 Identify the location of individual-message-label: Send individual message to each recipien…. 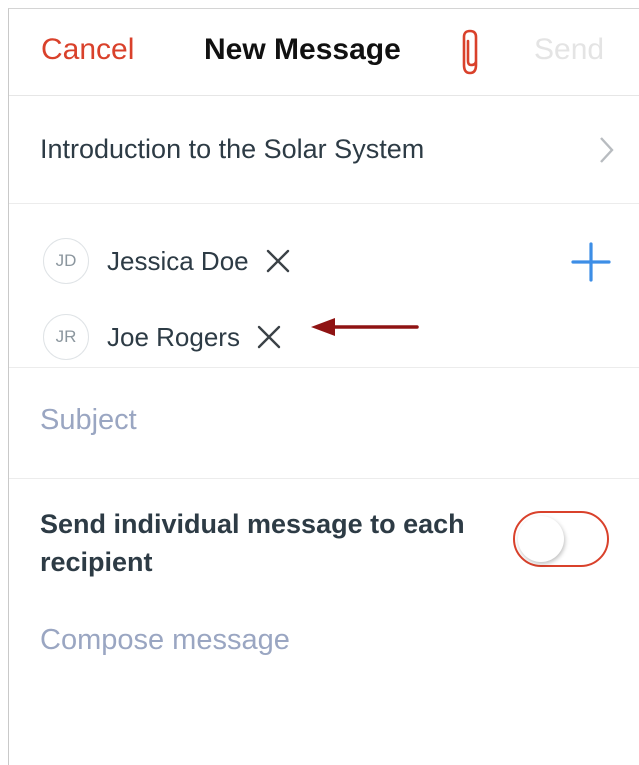
(252, 543).